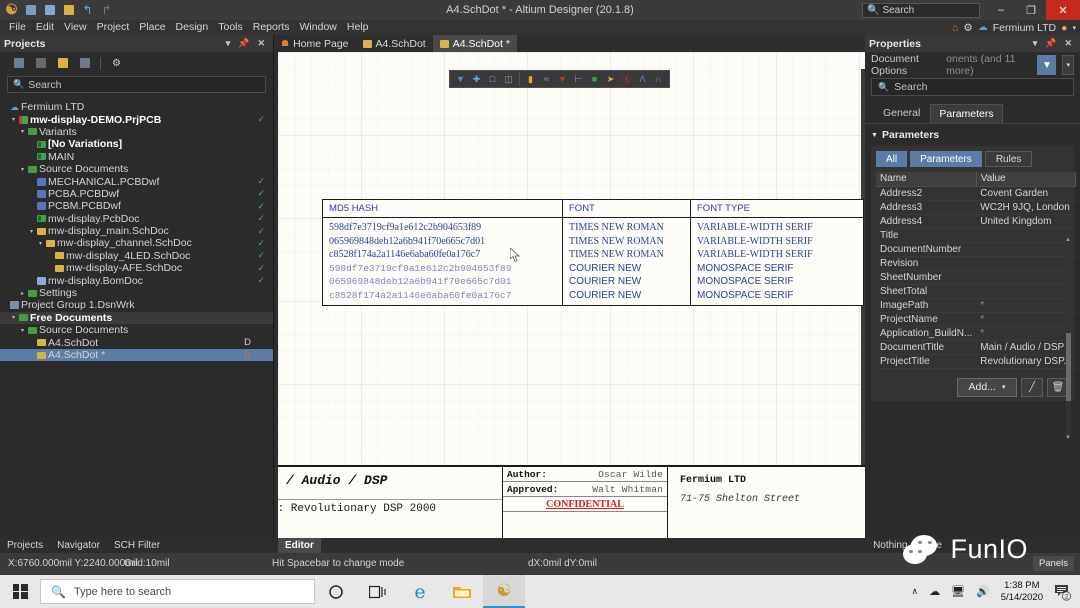  I want to click on chevron-up-icon: ∧, so click(914, 591).